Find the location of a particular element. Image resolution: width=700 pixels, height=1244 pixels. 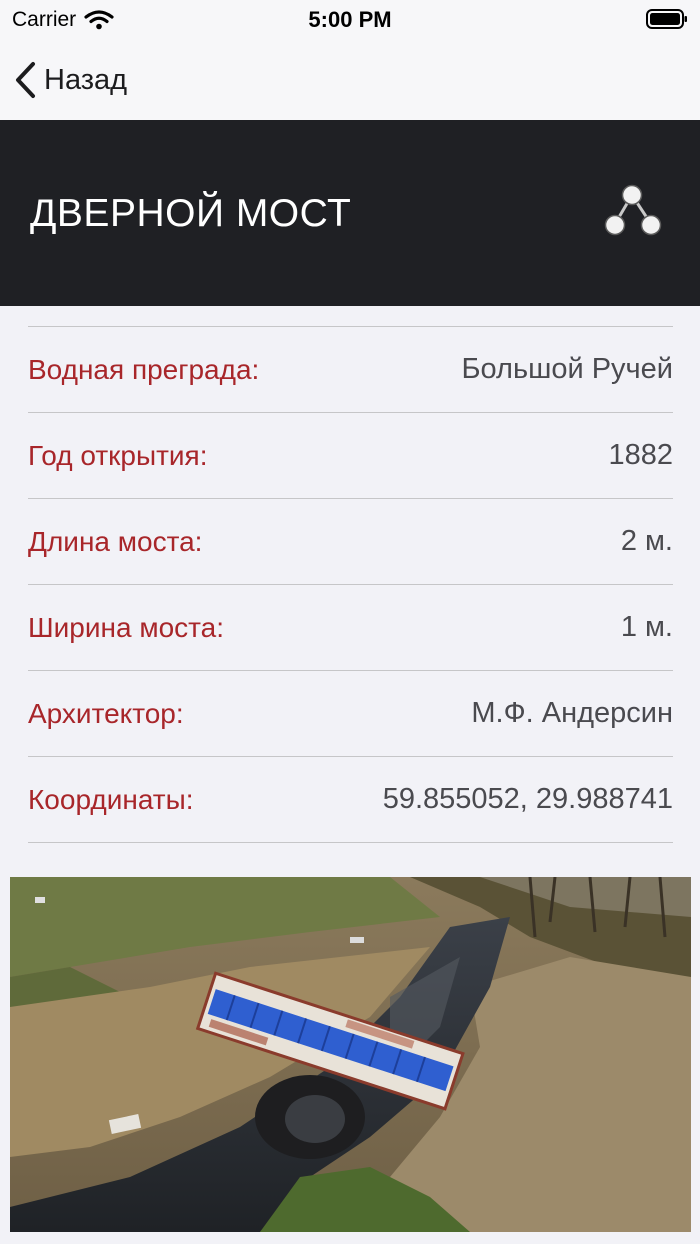

status-time: 5:00 PM is located at coordinates (350, 19).